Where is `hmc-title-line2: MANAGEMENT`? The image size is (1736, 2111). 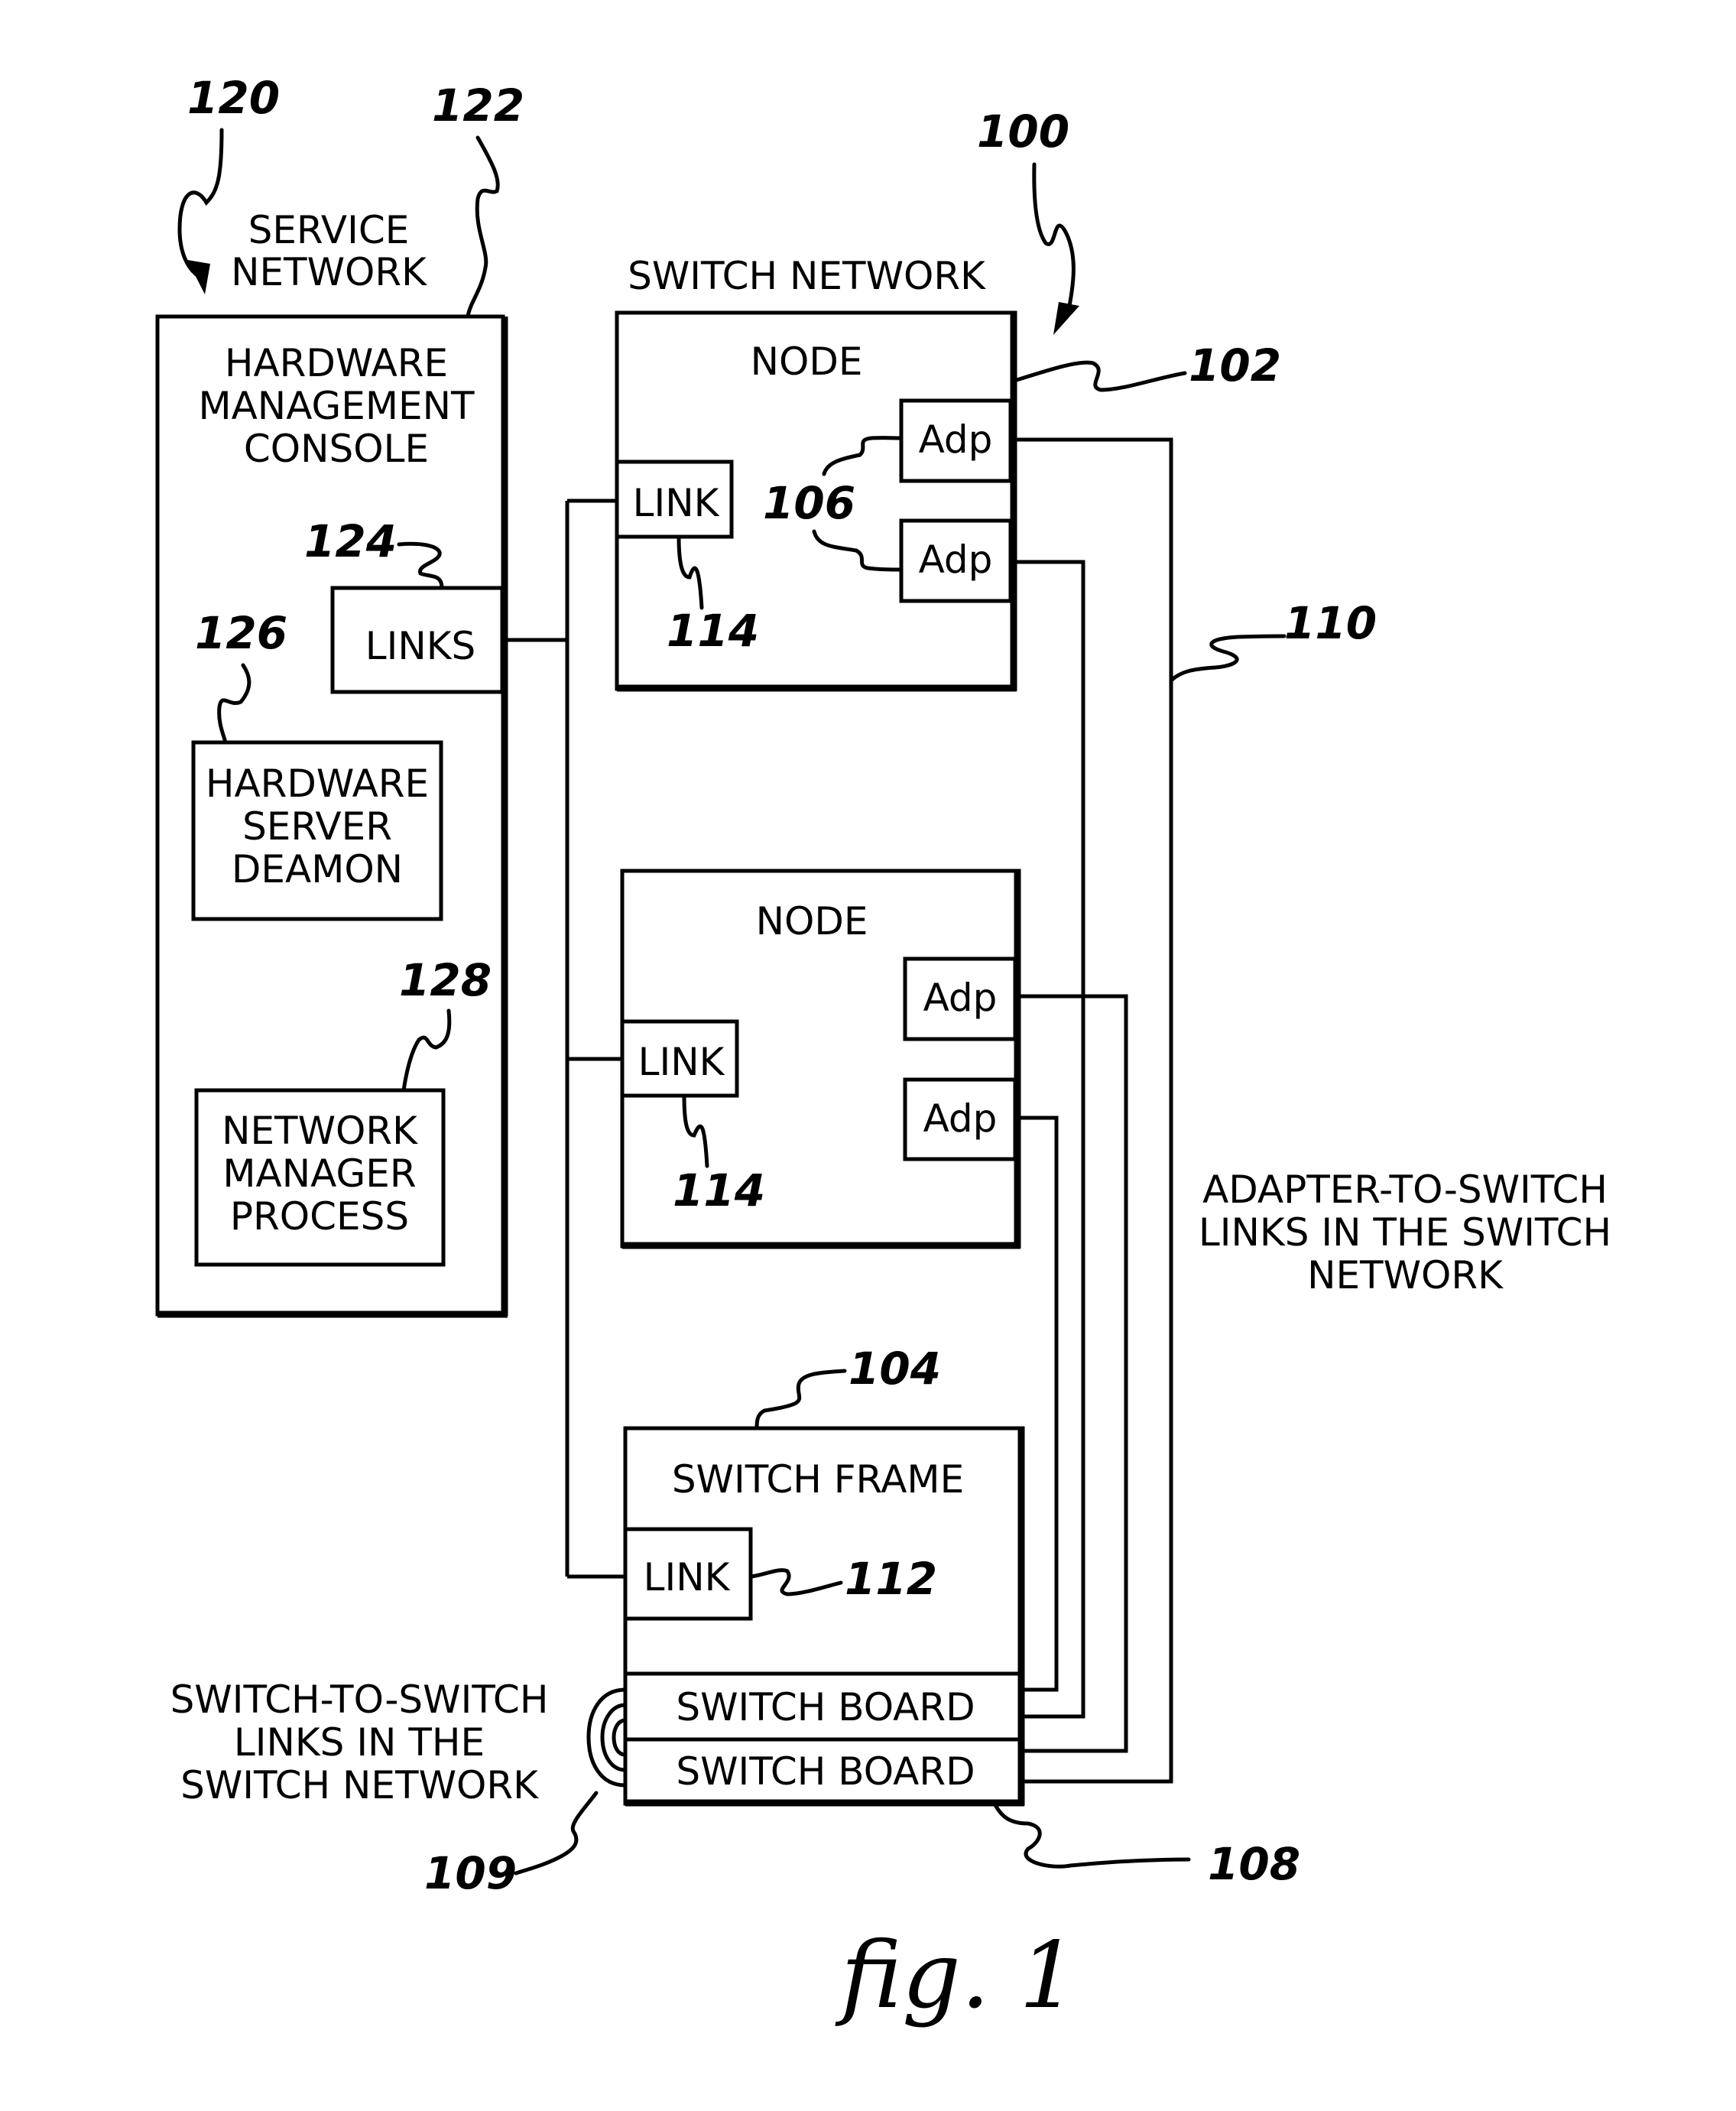
hmc-title-line2: MANAGEMENT is located at coordinates (336, 406).